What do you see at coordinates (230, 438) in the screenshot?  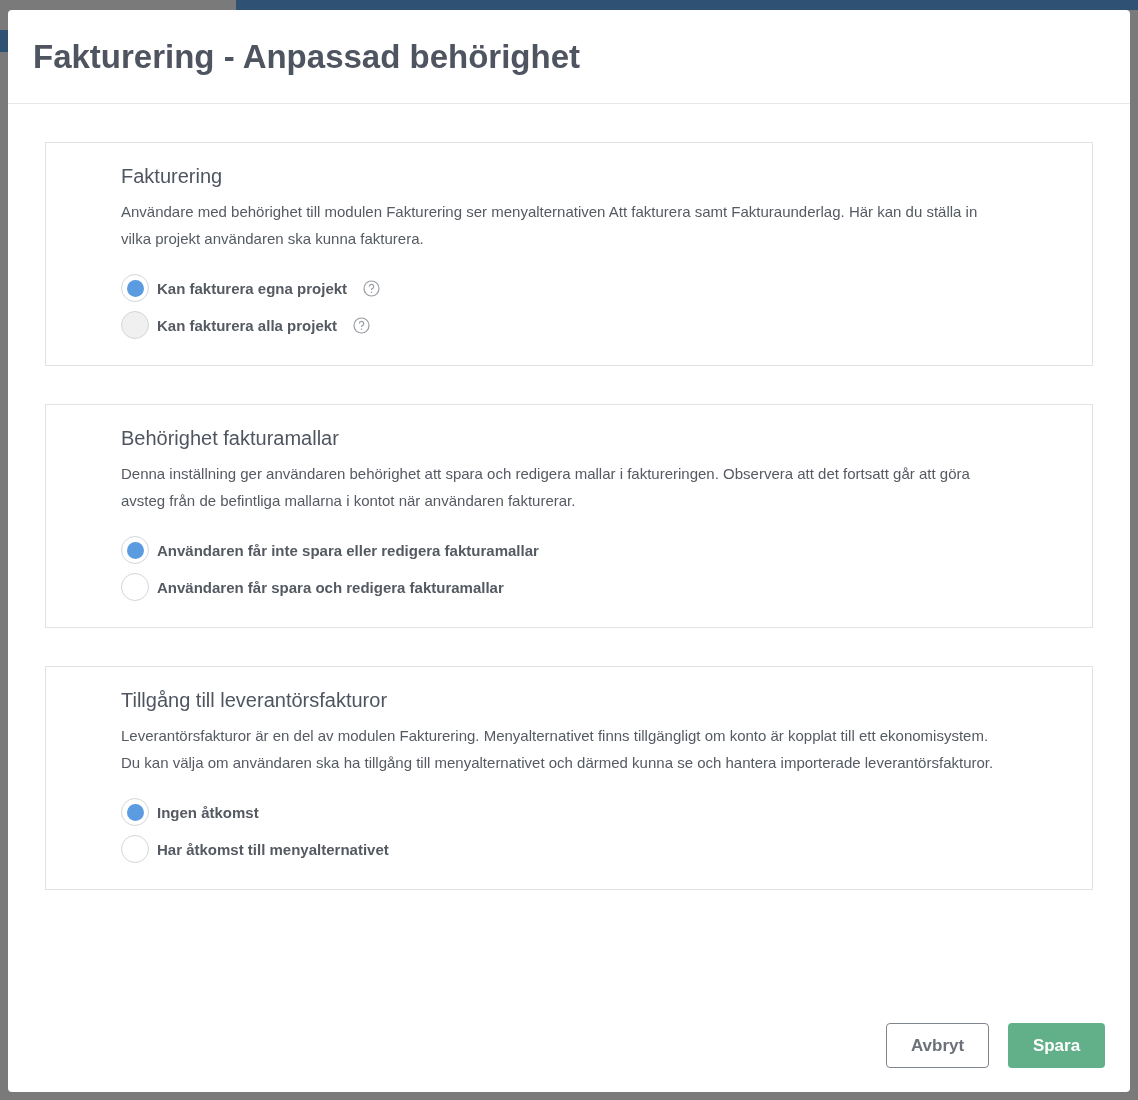 I see `section-title: Behörighet fakturamallar` at bounding box center [230, 438].